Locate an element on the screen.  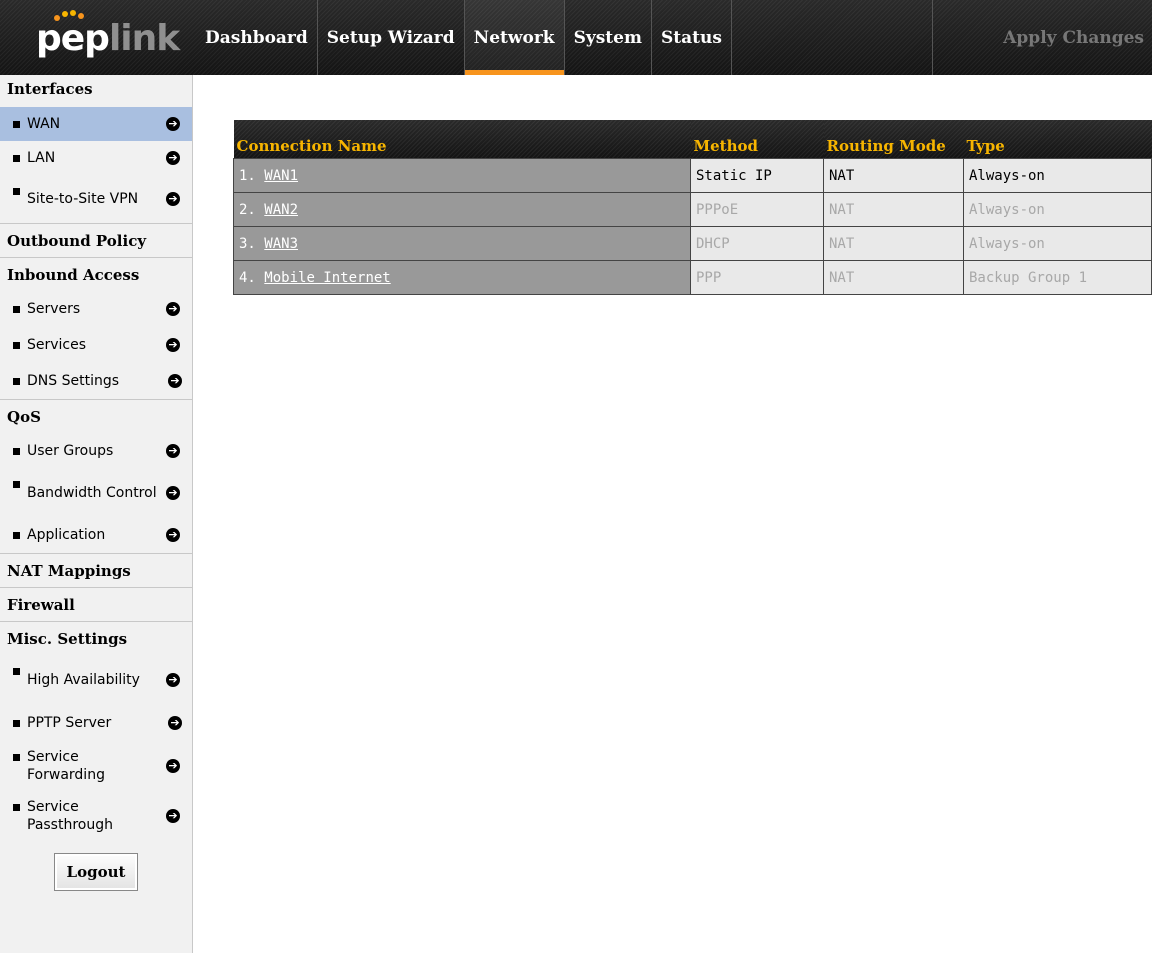
method-cell: DHCP is located at coordinates (757, 243).